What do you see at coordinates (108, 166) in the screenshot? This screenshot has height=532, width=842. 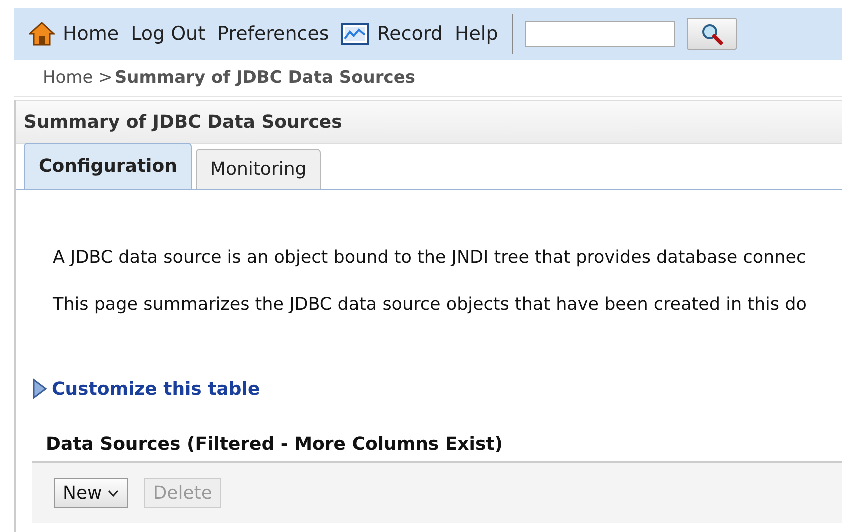 I see `tab: Configuration` at bounding box center [108, 166].